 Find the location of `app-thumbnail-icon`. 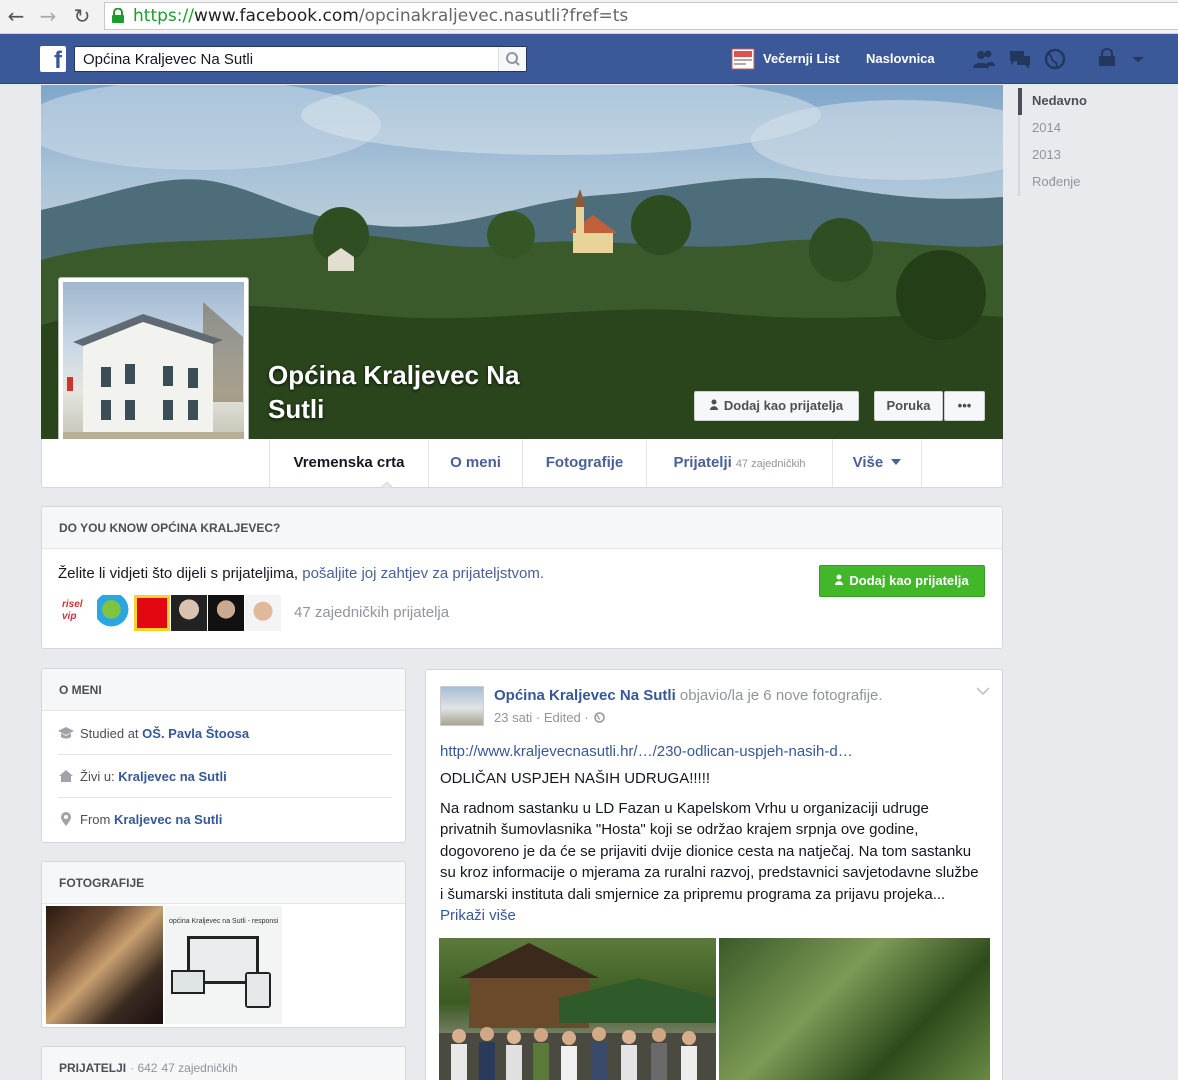

app-thumbnail-icon is located at coordinates (743, 59).